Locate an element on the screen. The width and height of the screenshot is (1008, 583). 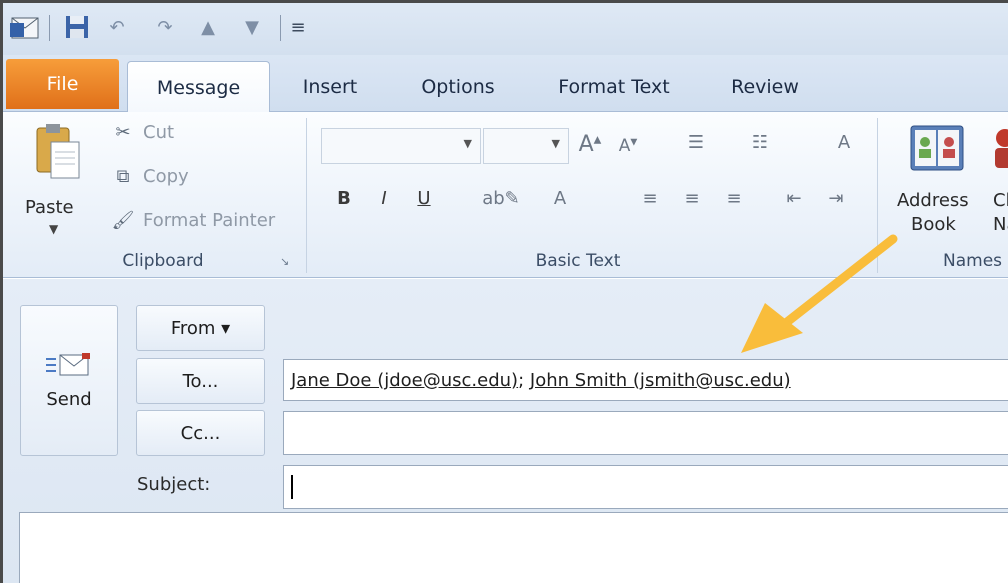
bold-icon: B is located at coordinates (344, 198).